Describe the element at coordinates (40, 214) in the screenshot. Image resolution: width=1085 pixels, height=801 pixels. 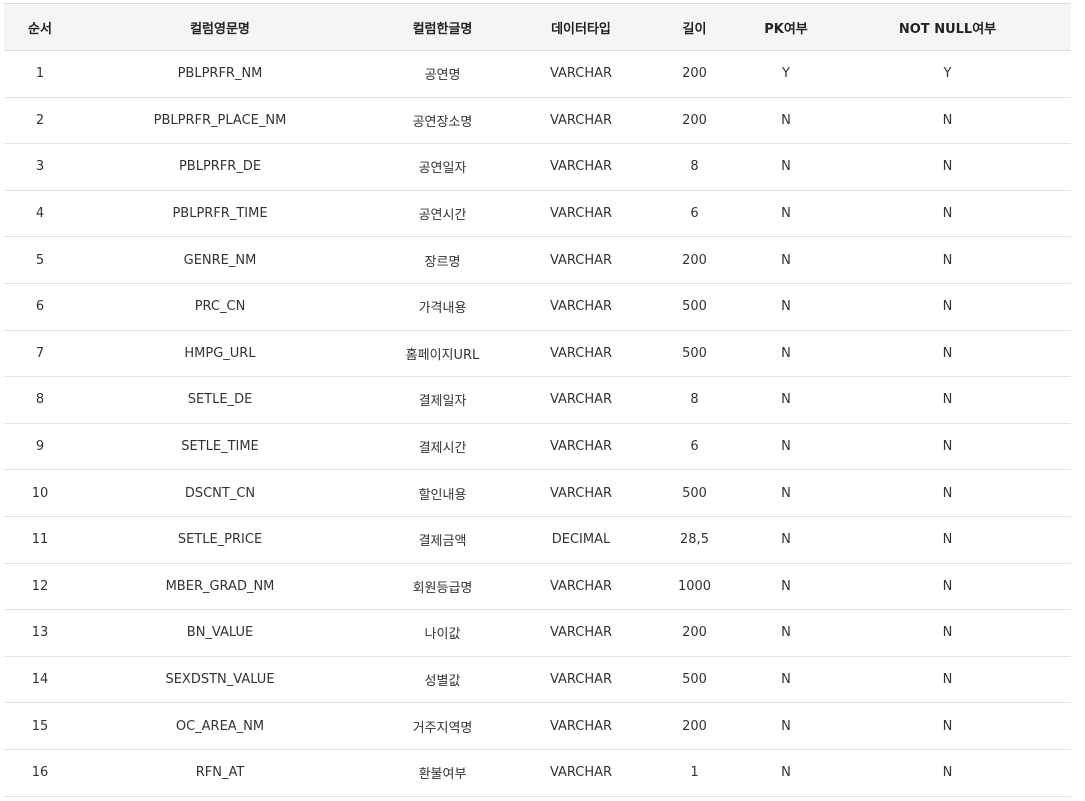
I see `cell-order: 4` at that location.